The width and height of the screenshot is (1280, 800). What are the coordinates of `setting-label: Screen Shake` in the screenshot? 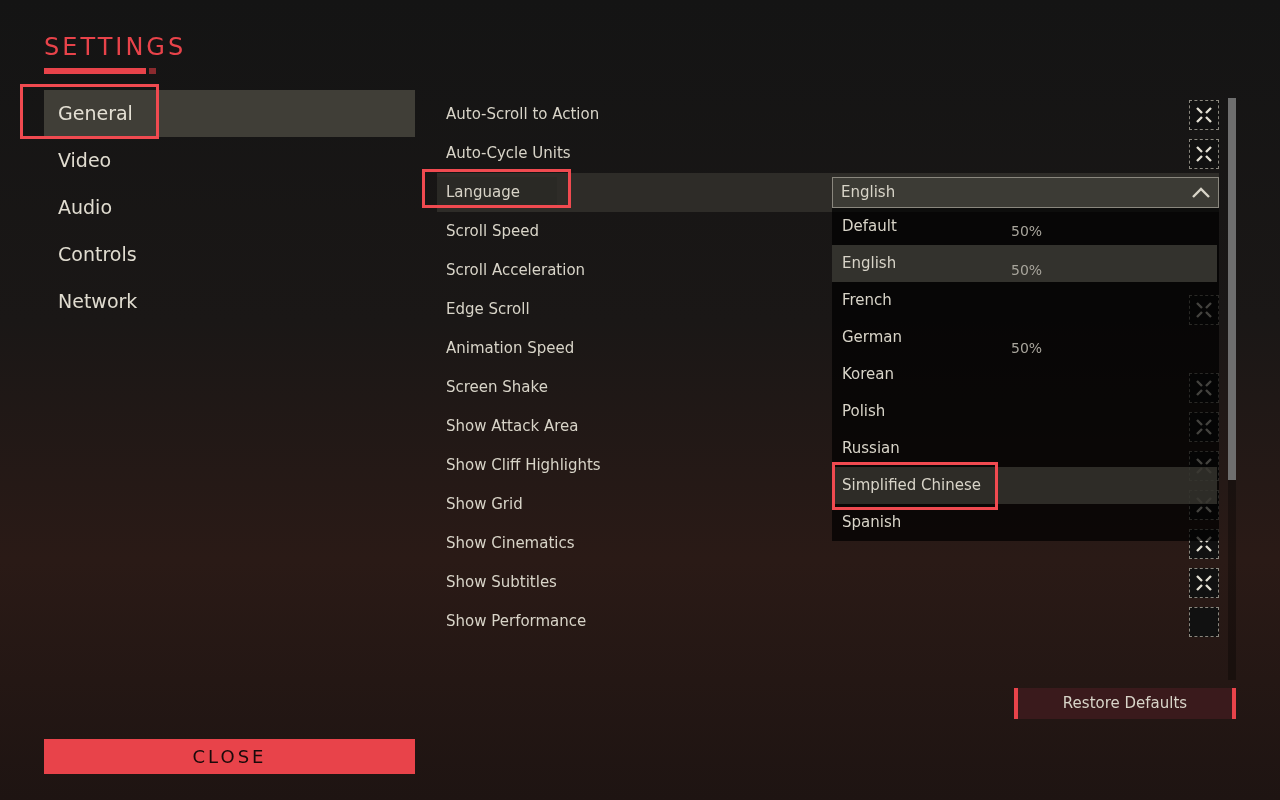 It's located at (496, 388).